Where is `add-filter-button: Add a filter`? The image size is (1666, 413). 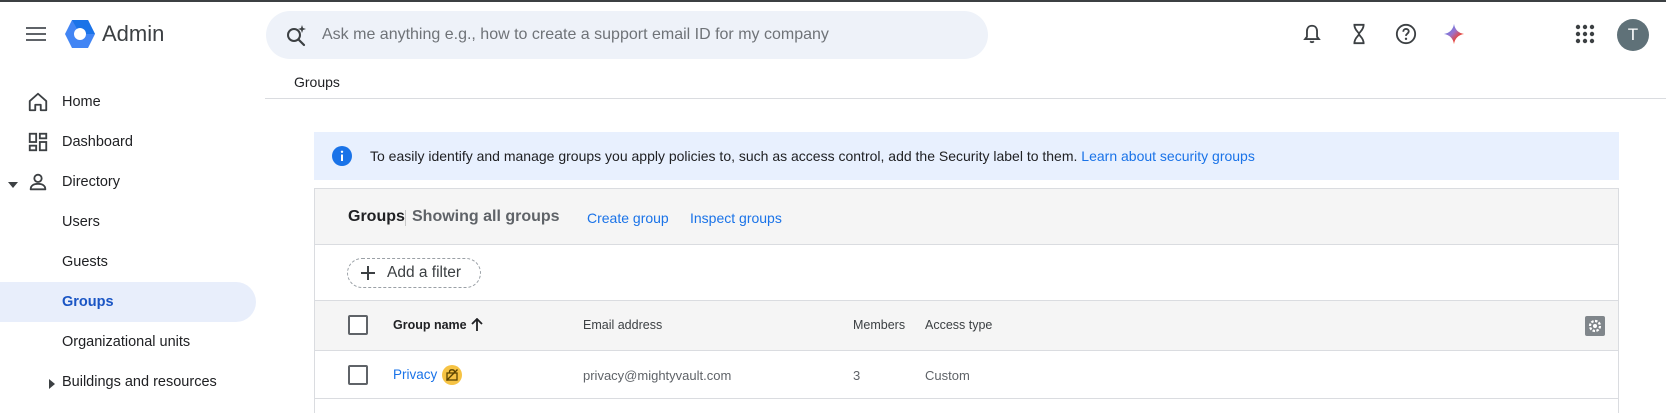 add-filter-button: Add a filter is located at coordinates (414, 273).